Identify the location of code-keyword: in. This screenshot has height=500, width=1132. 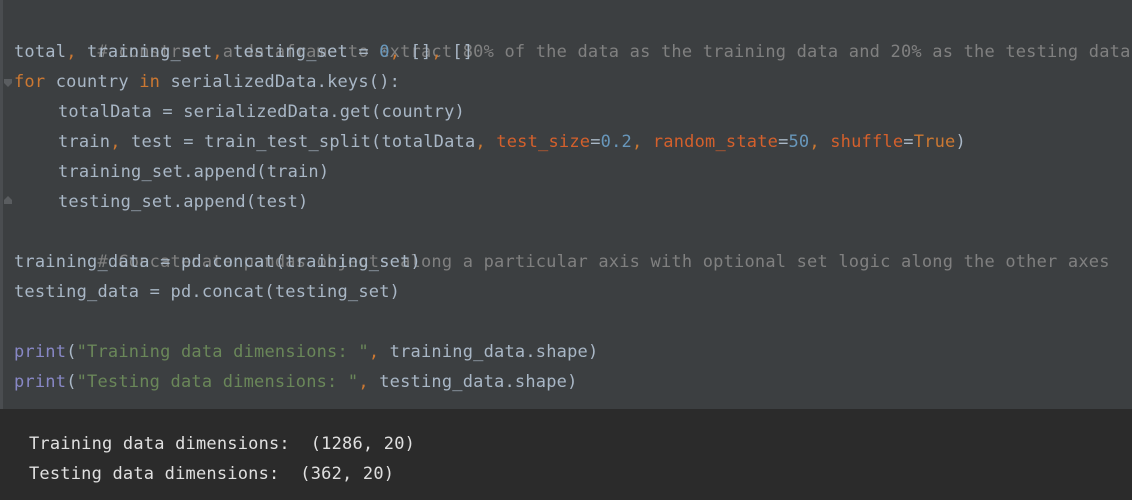
(150, 82).